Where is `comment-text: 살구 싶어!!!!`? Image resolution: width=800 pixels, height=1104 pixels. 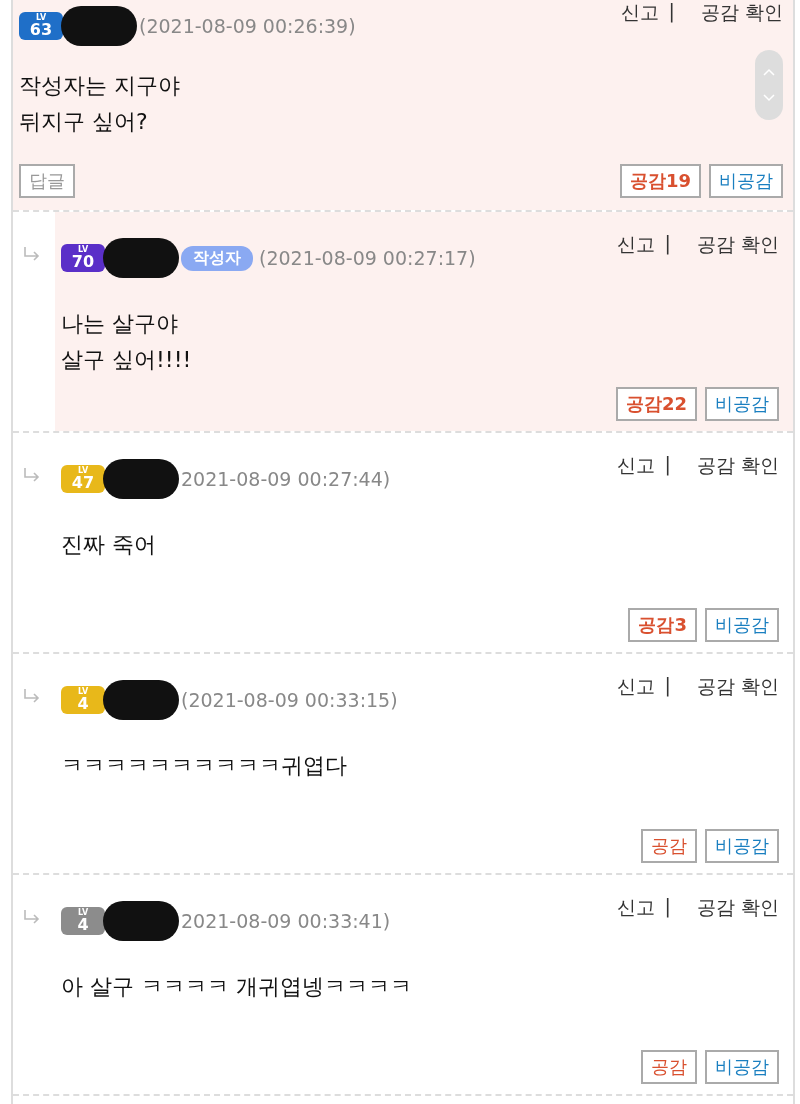 comment-text: 살구 싶어!!!! is located at coordinates (126, 360).